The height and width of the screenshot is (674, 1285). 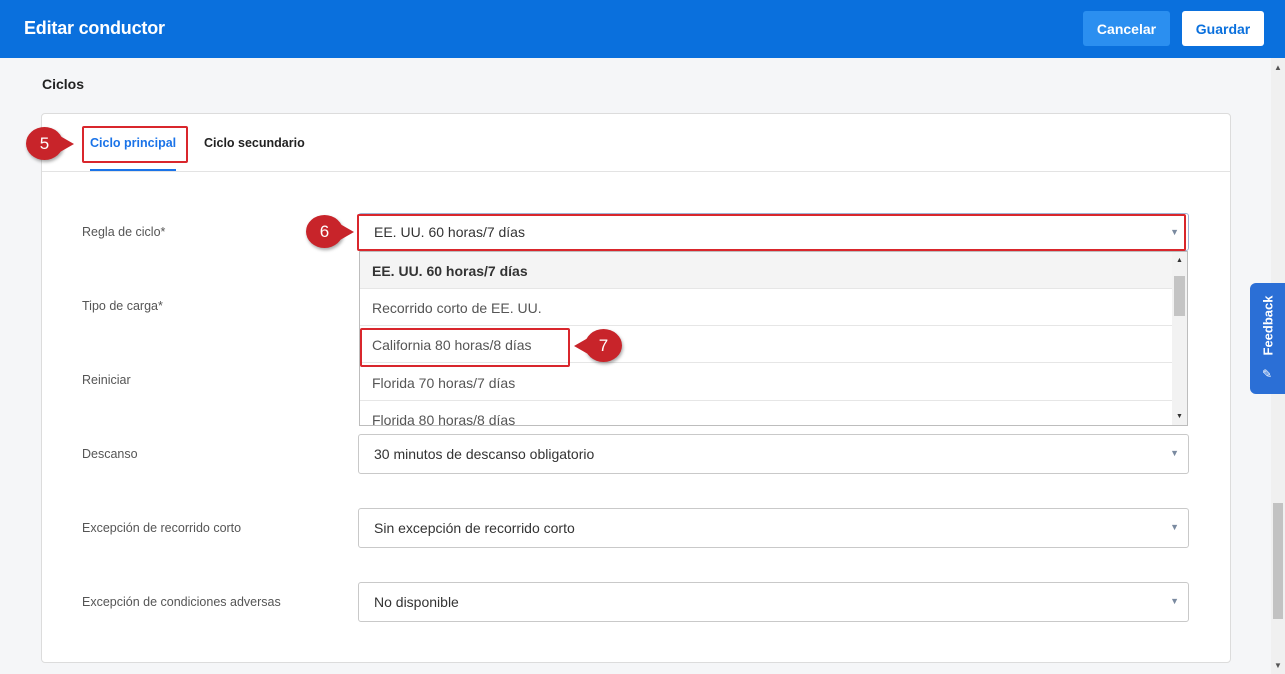 I want to click on scrollbar-thumb, so click(x=1278, y=561).